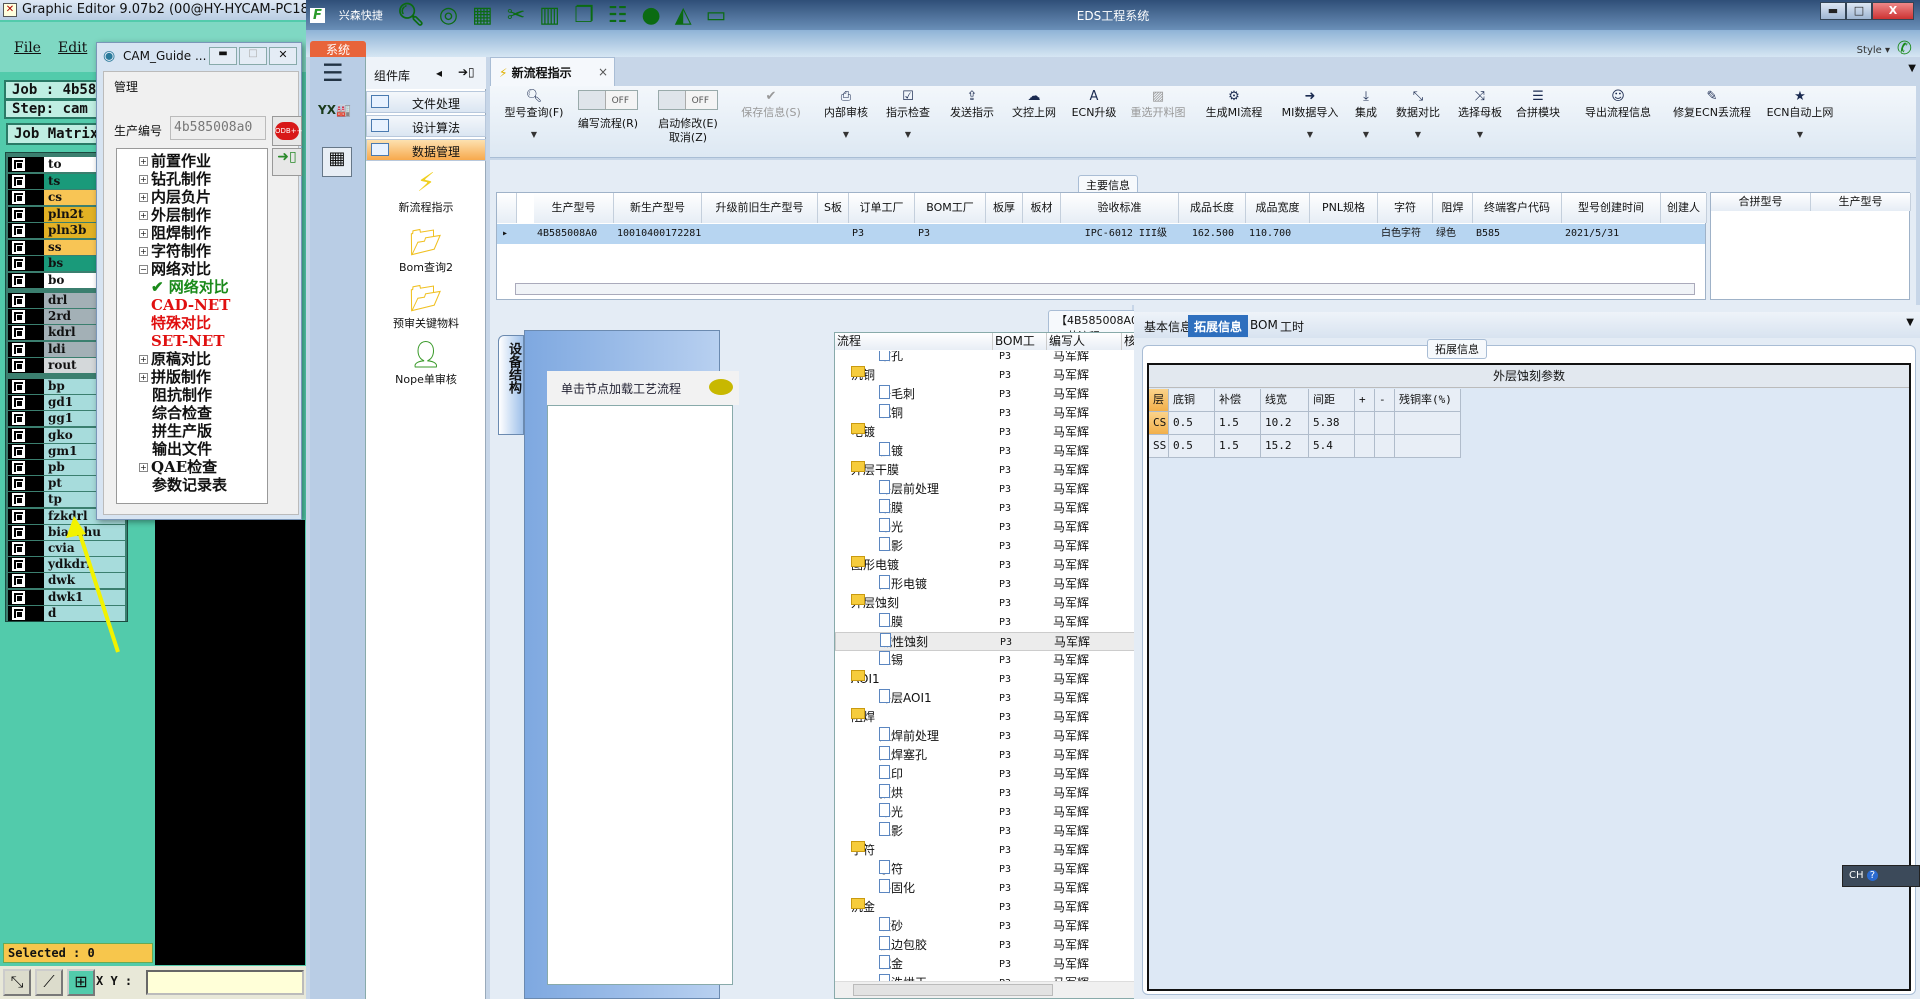 This screenshot has height=999, width=1920. Describe the element at coordinates (448, 15) in the screenshot. I see `lifebuoy-icon: ◎` at that location.